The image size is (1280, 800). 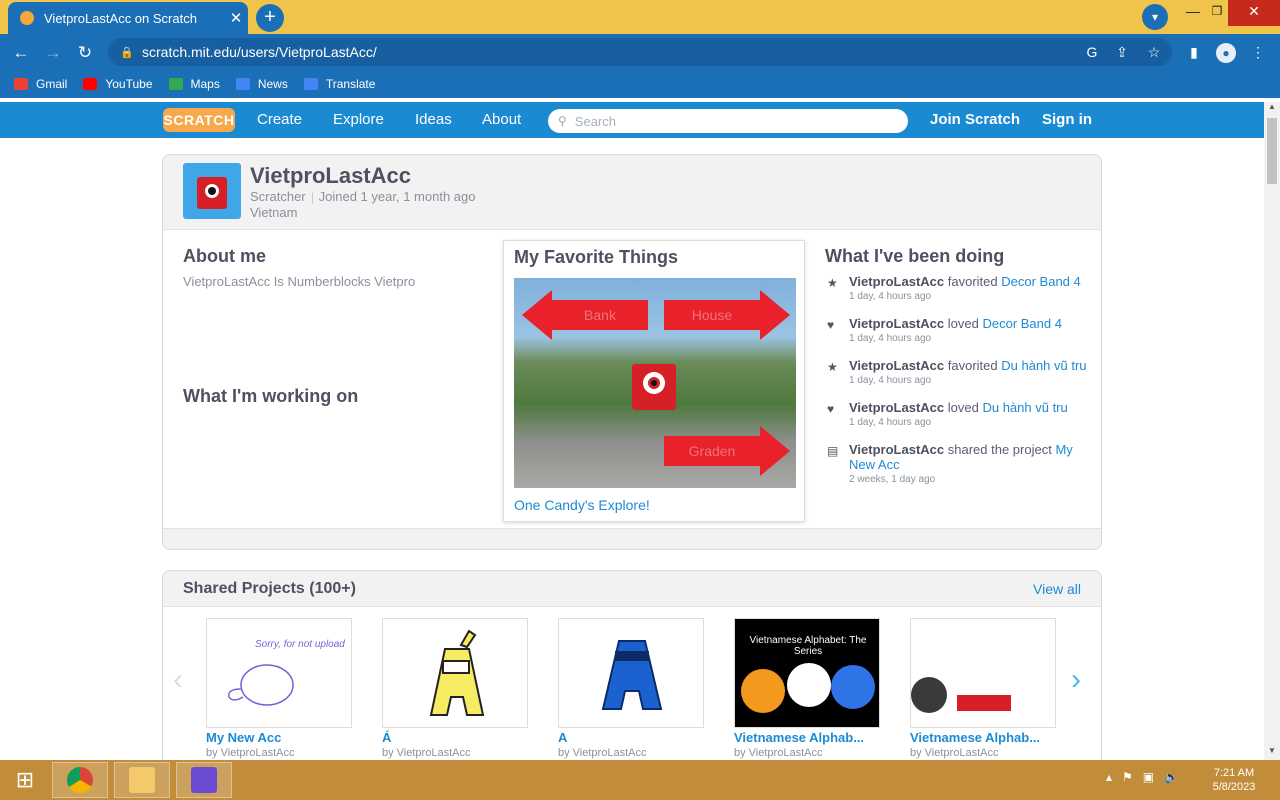 I want to click on system-tray: ▴ ⚑ ▣ 🔈, so click(x=1142, y=777).